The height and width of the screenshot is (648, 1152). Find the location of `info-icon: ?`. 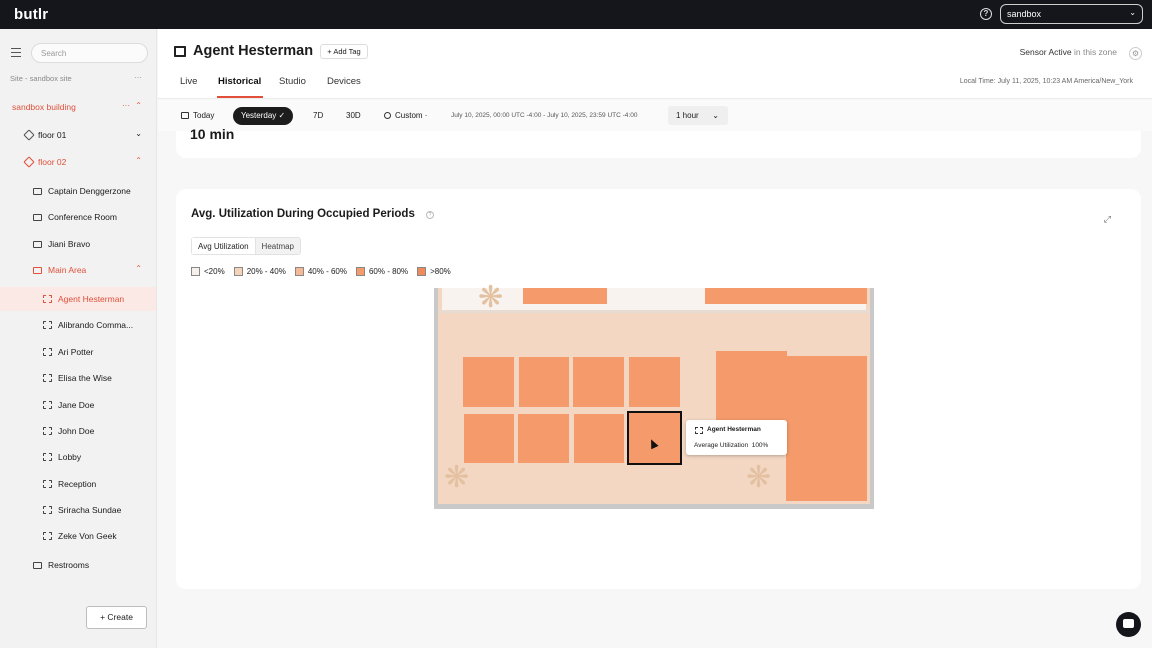

info-icon: ? is located at coordinates (430, 215).